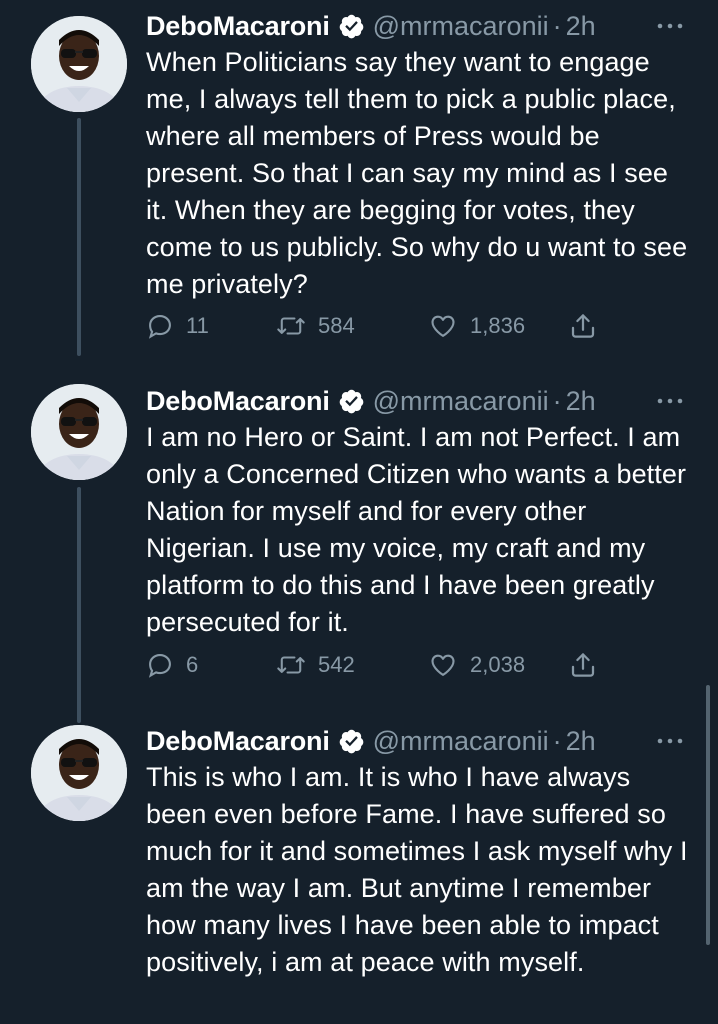  Describe the element at coordinates (315, 665) in the screenshot. I see `retweet-button: 542` at that location.